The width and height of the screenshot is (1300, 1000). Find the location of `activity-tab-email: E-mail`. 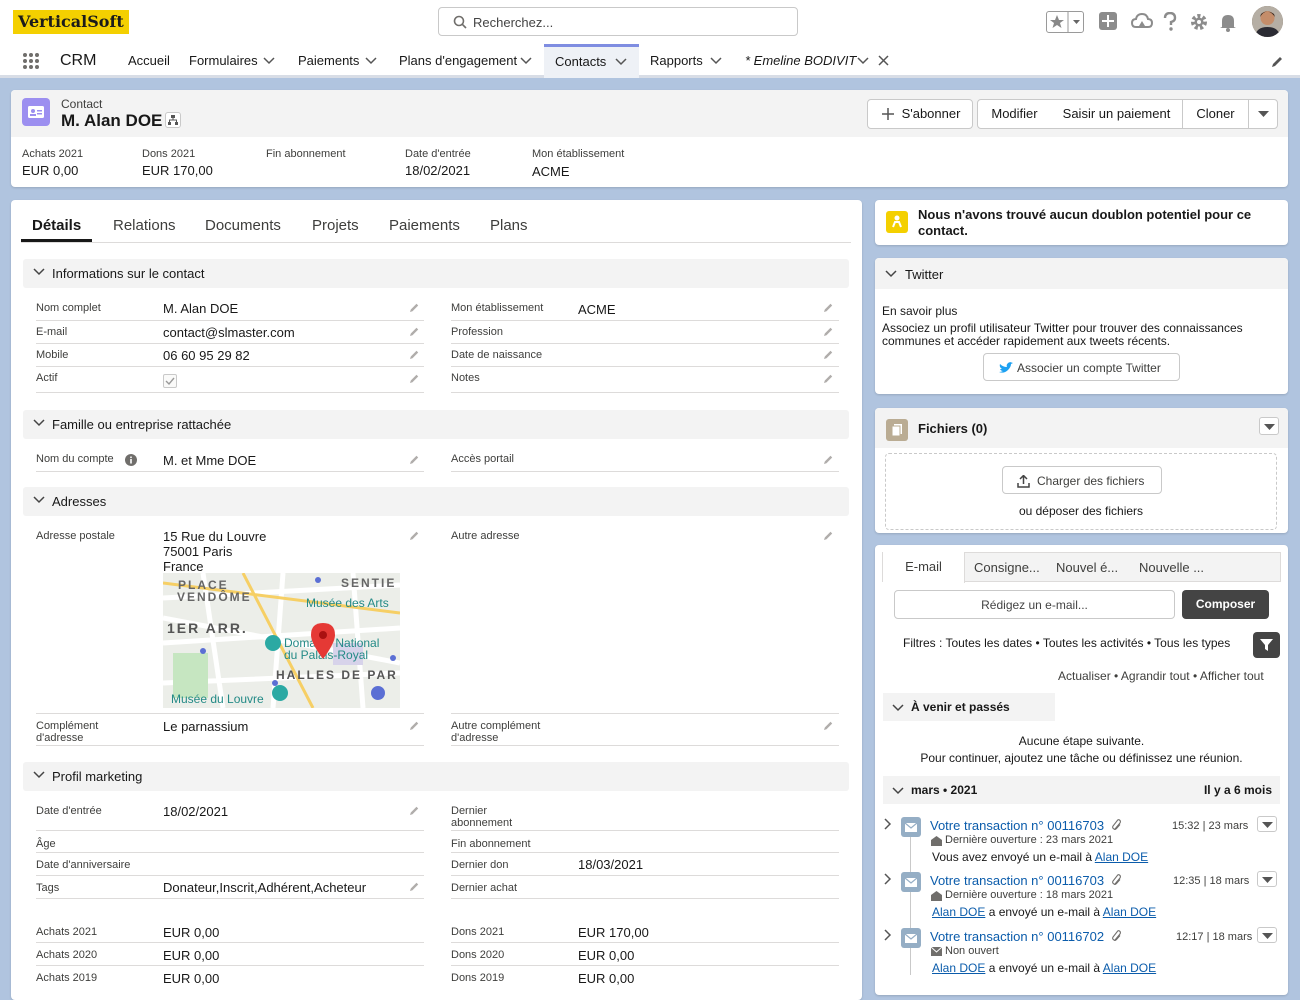

activity-tab-email: E-mail is located at coordinates (924, 567).